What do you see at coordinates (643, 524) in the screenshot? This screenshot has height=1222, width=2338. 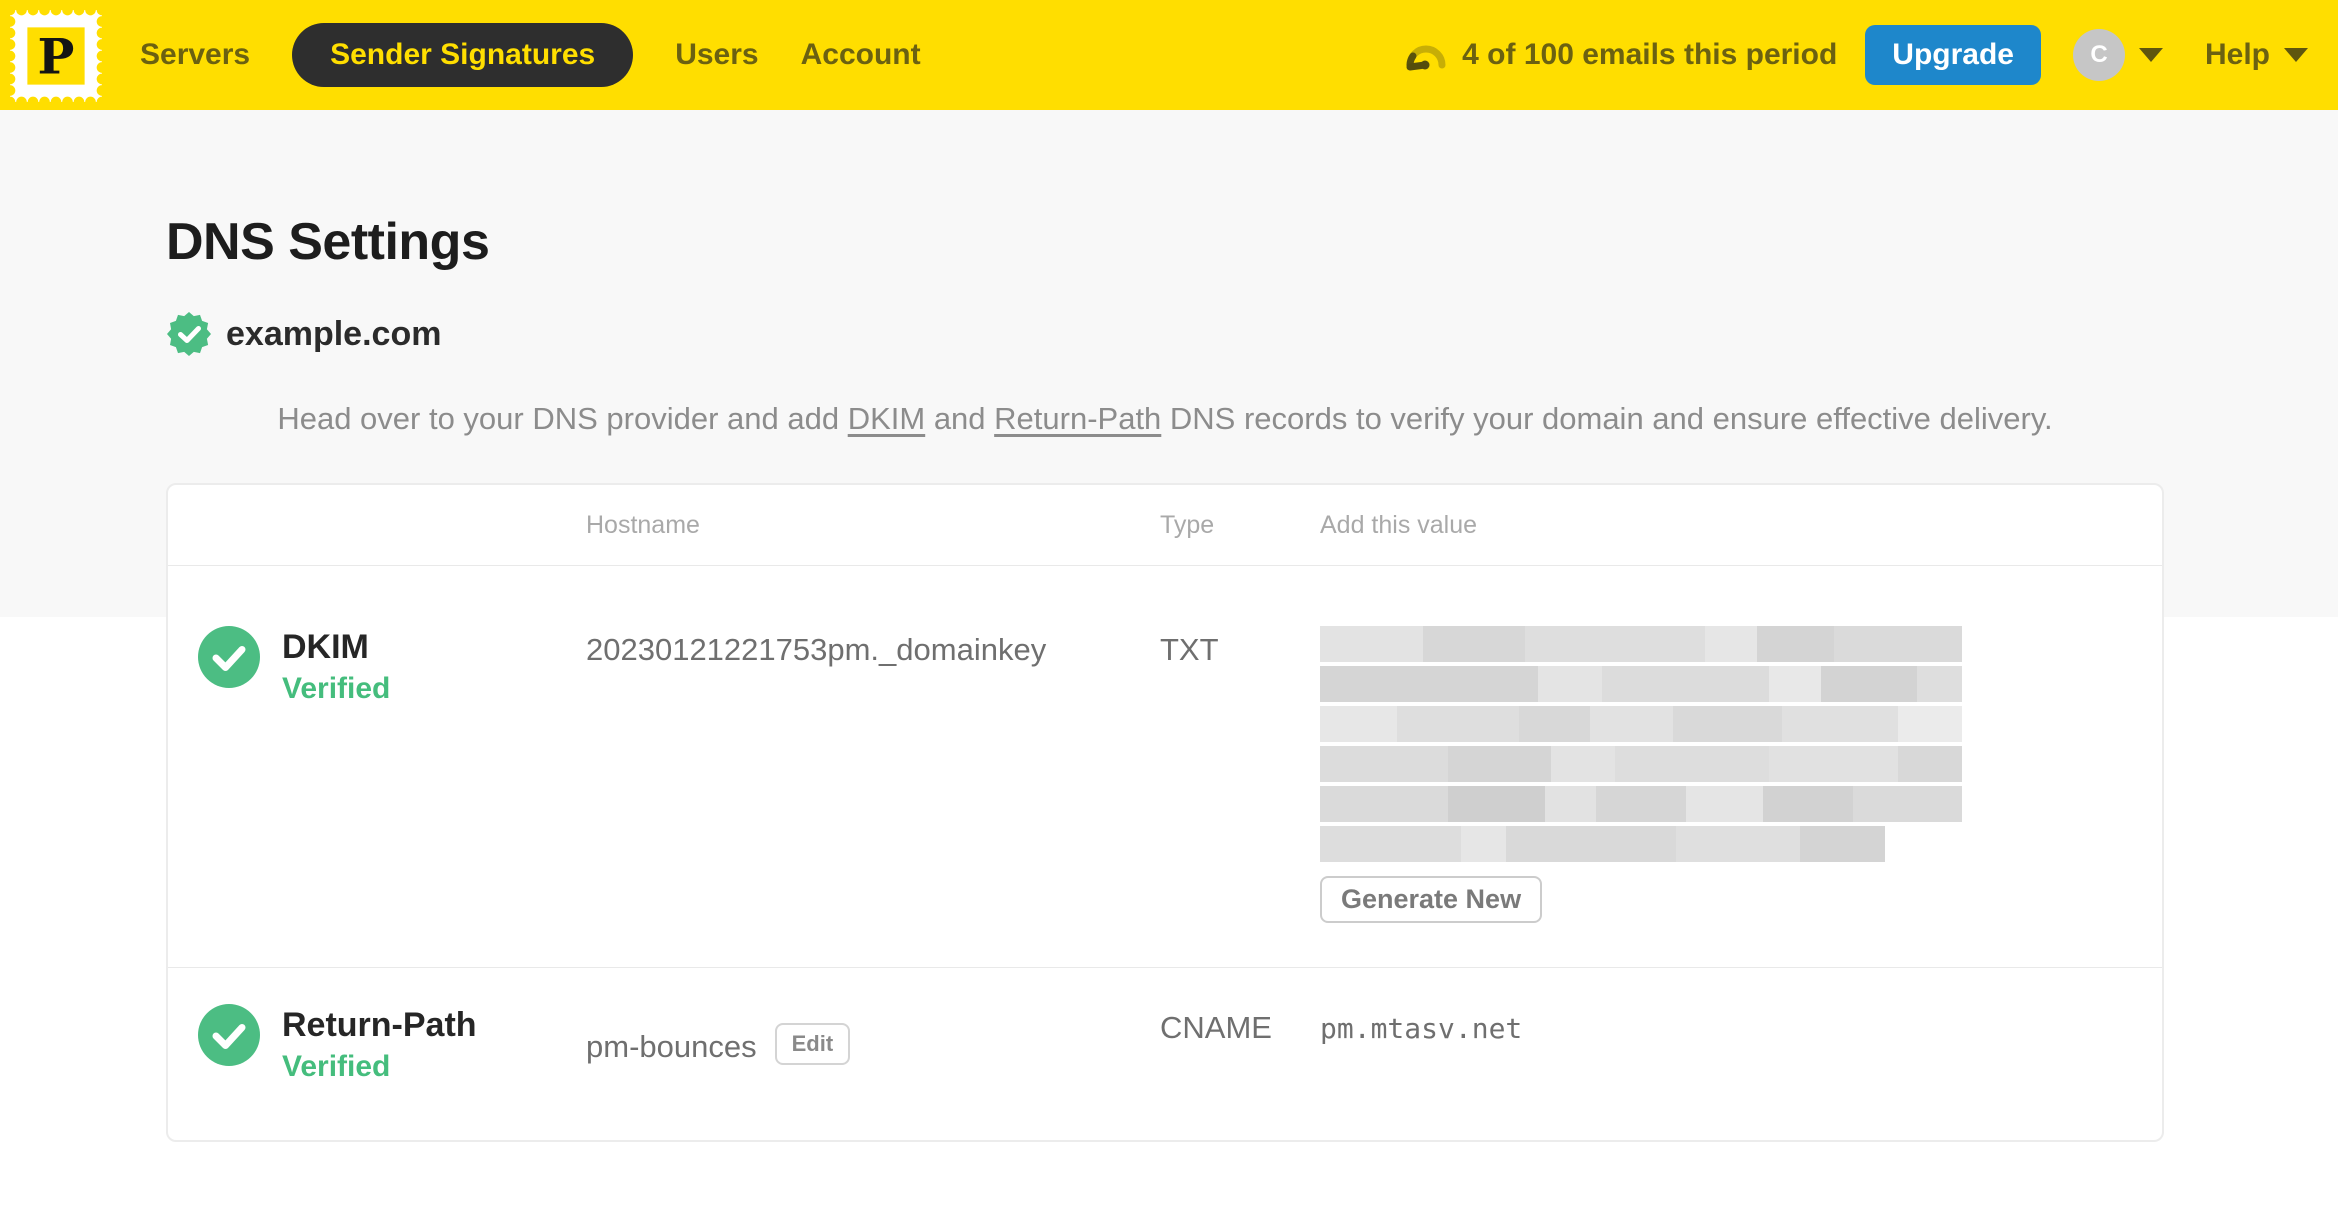 I see `header-hostname: Hostname` at bounding box center [643, 524].